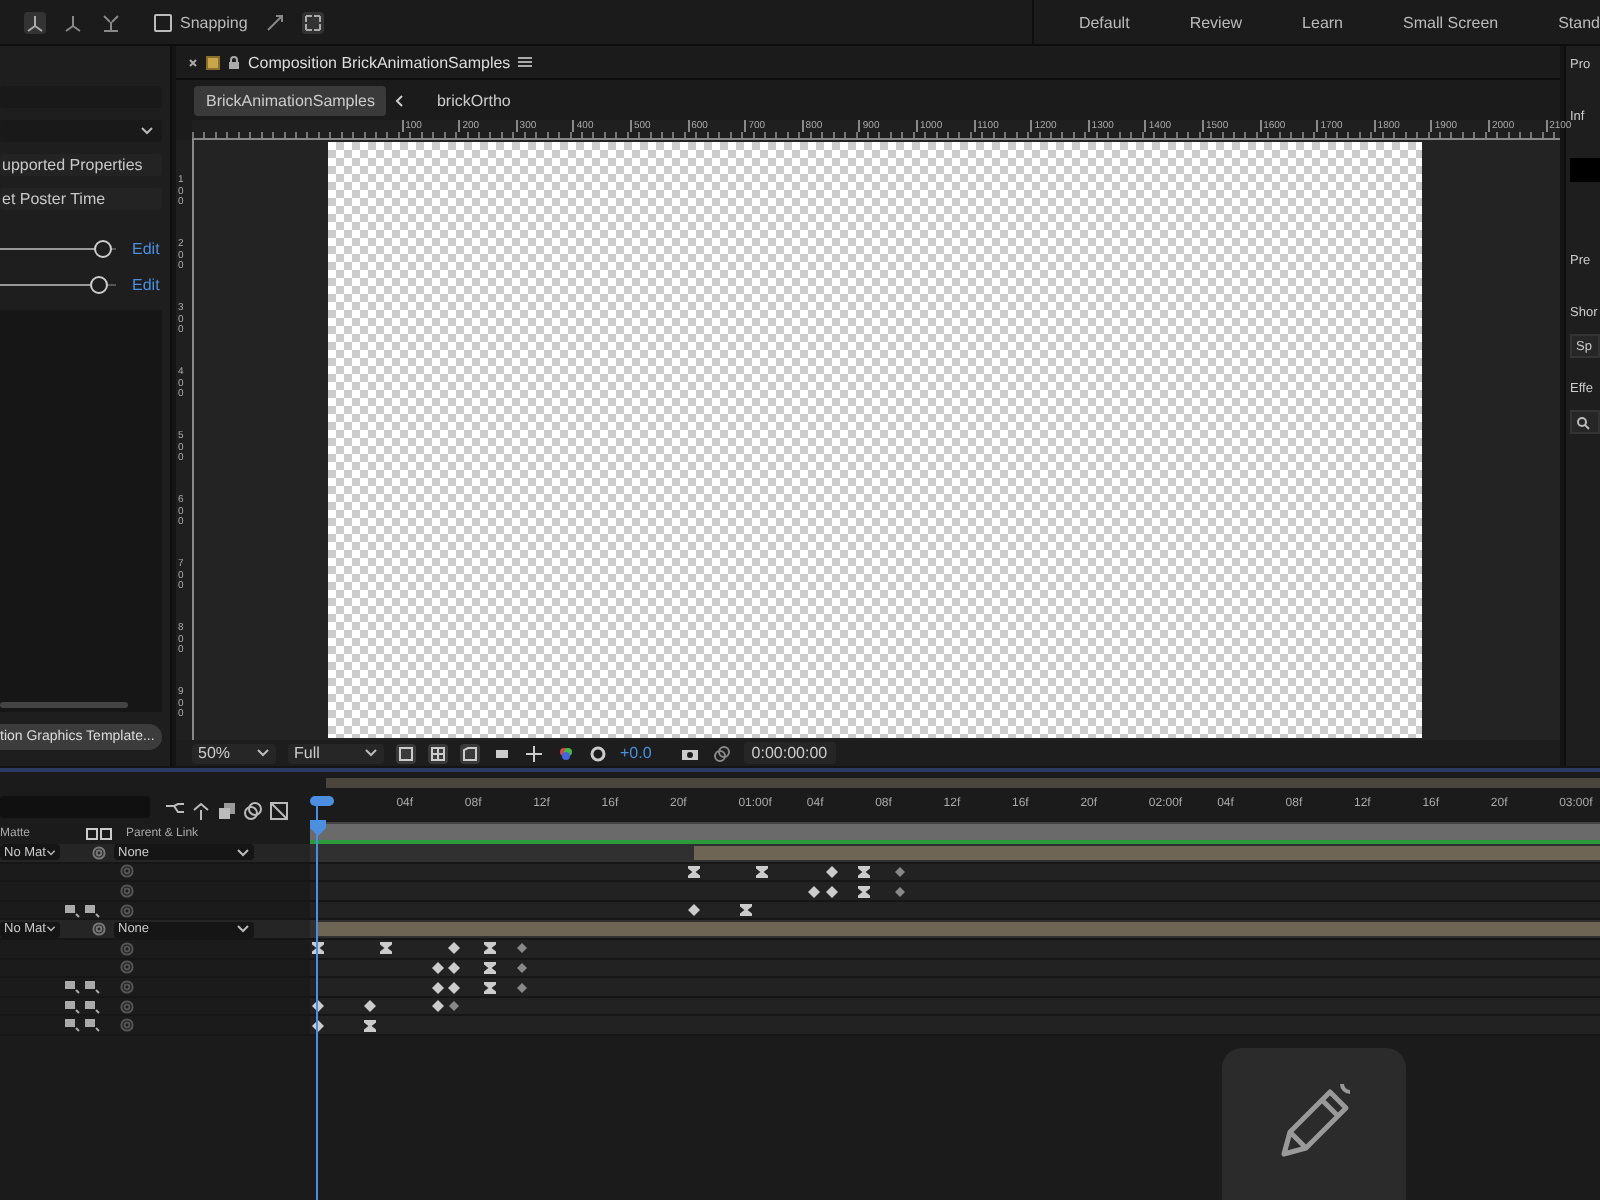 This screenshot has height=1200, width=1600. I want to click on color-channels-icon, so click(566, 753).